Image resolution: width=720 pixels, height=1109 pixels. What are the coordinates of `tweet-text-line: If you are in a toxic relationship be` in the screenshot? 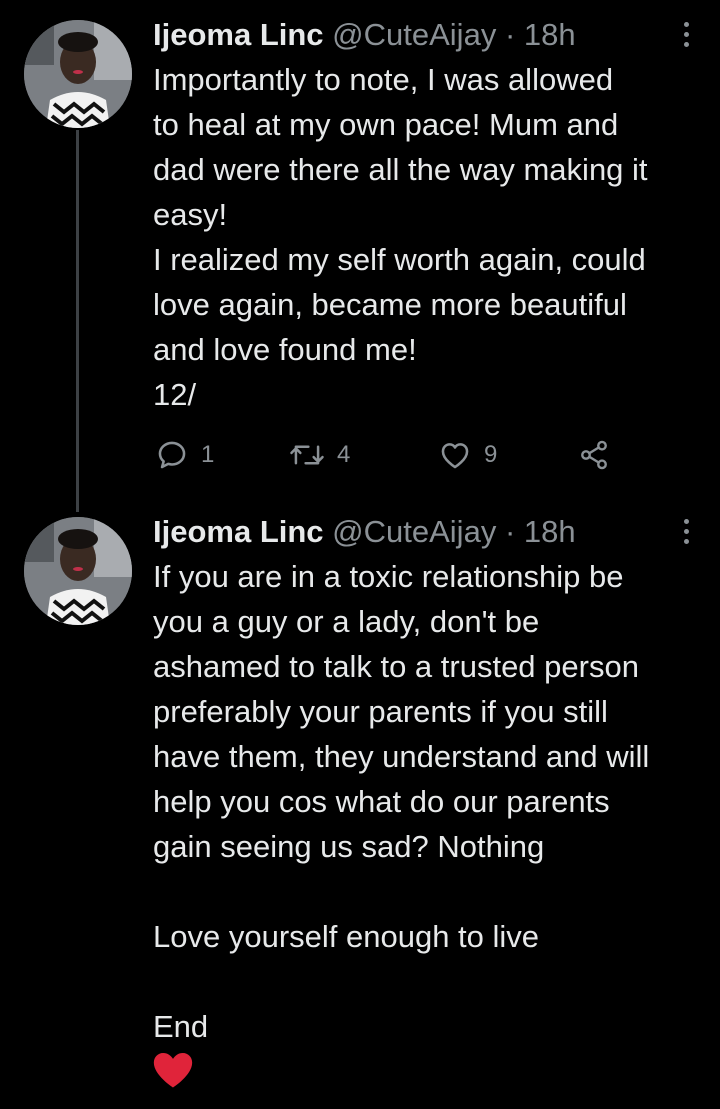 It's located at (388, 576).